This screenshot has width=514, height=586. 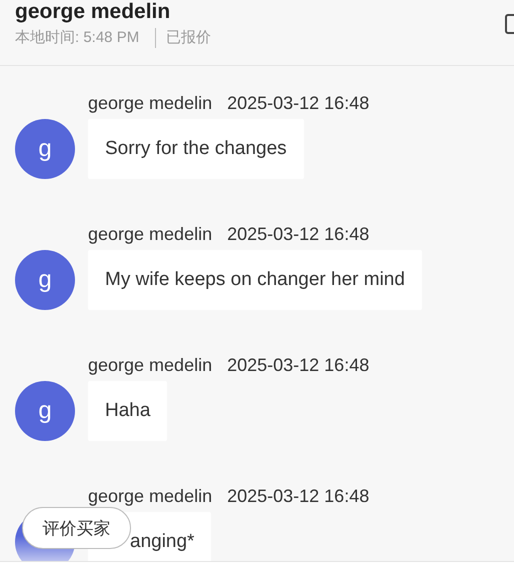 I want to click on contact-name: george medelin, so click(x=93, y=12).